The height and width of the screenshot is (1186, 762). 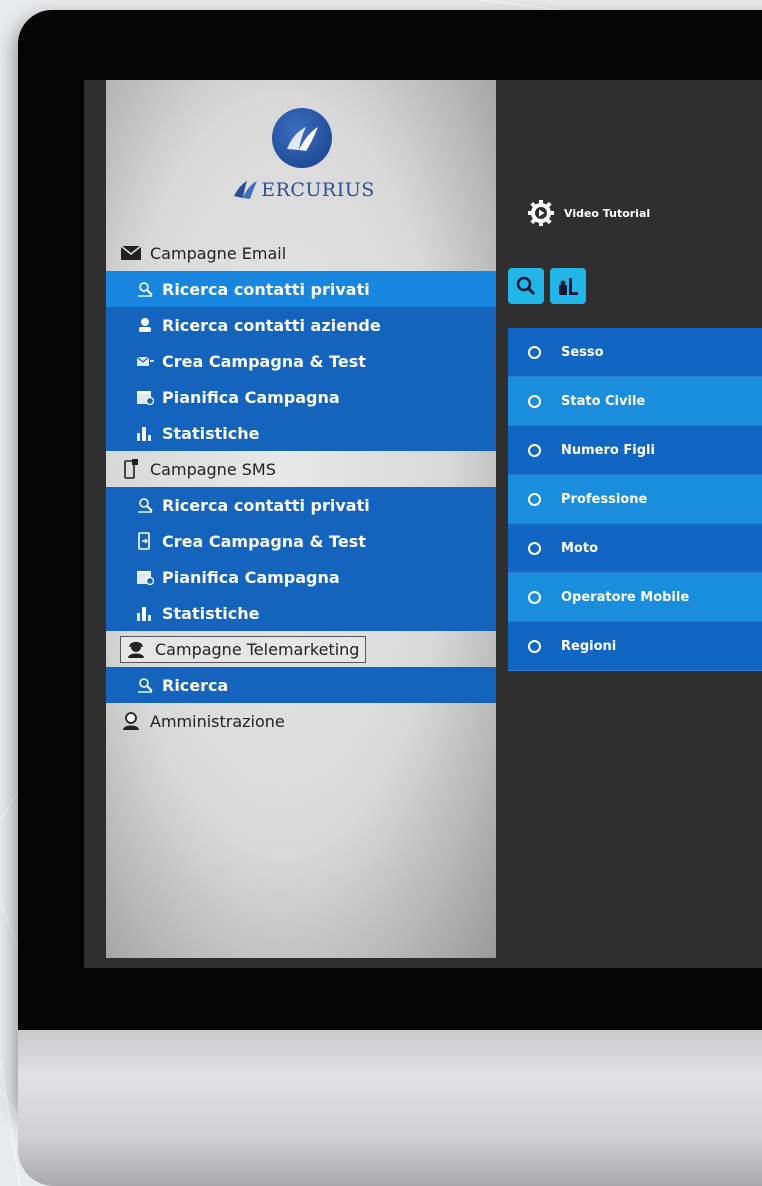 I want to click on database-button, so click(x=568, y=286).